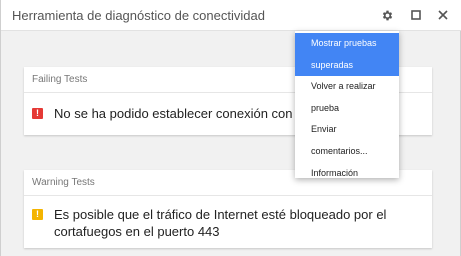  I want to click on menu-item-label: superadas, so click(332, 64).